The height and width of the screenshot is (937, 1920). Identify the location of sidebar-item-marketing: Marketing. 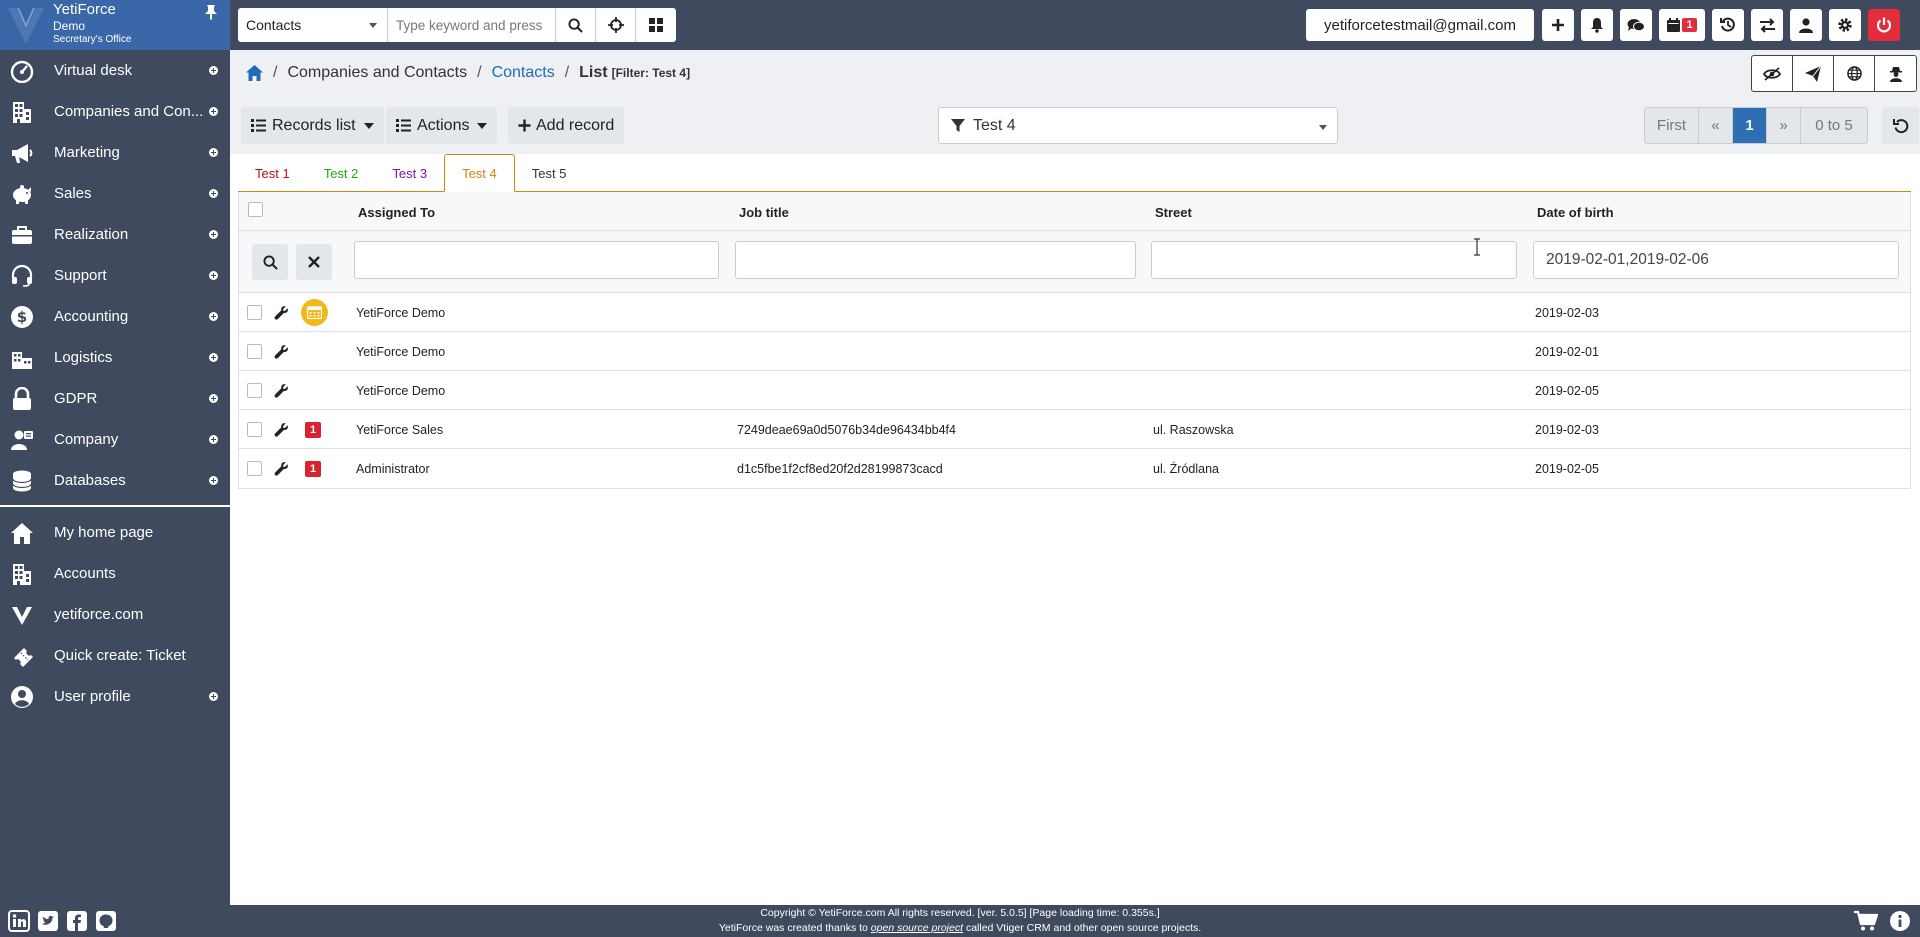
(115, 152).